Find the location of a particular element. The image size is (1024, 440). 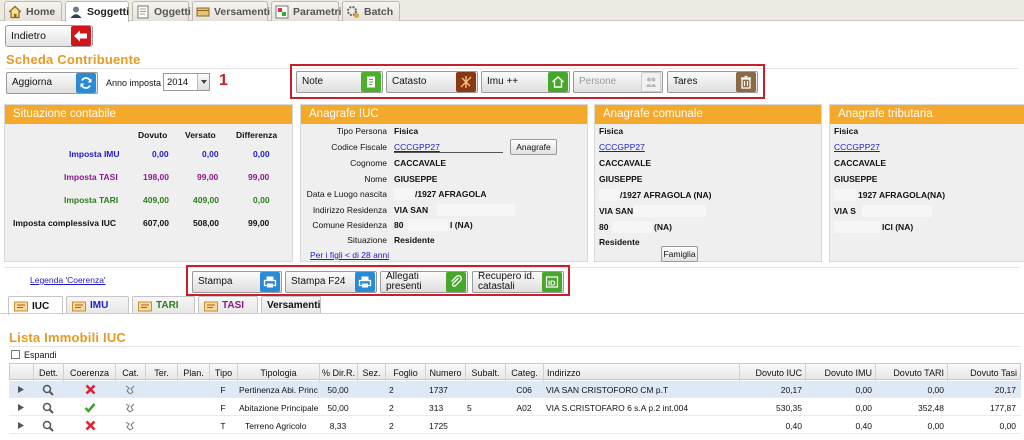

codice-fiscale-field: CCCGPP27 is located at coordinates (448, 147).